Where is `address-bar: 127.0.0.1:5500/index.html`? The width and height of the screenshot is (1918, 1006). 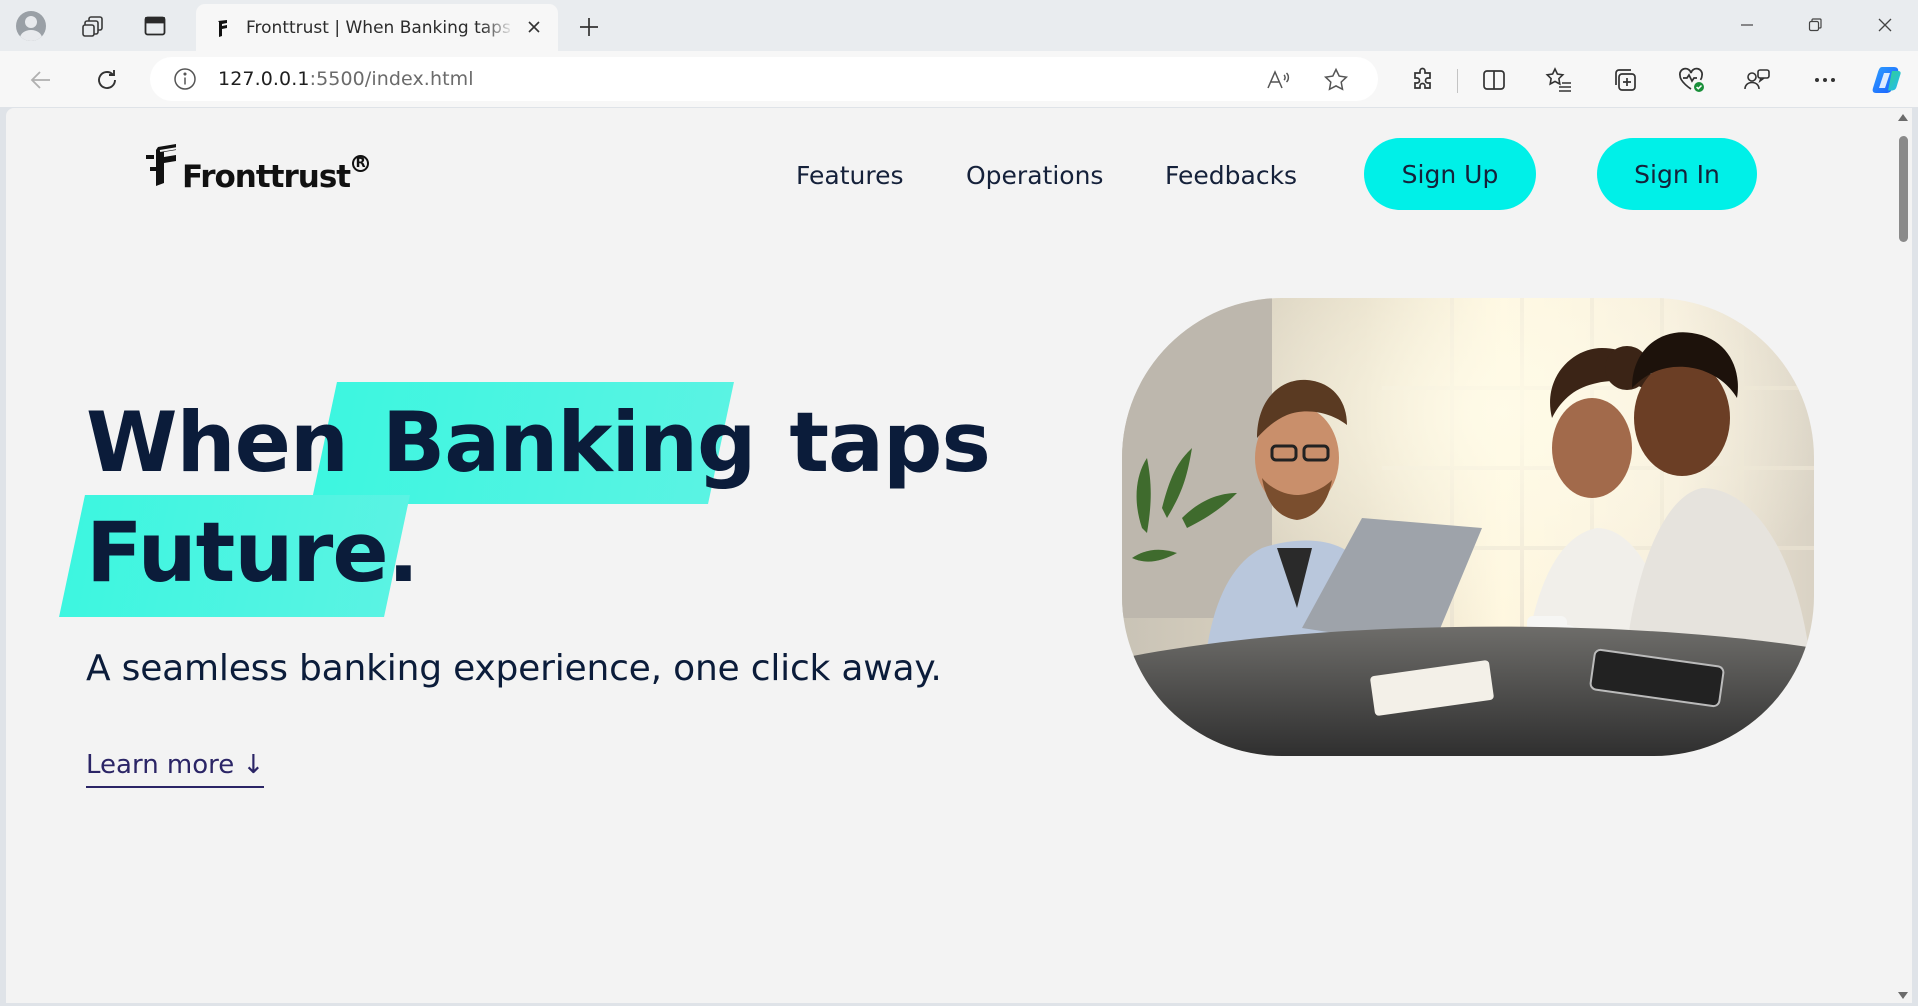 address-bar: 127.0.0.1:5500/index.html is located at coordinates (764, 79).